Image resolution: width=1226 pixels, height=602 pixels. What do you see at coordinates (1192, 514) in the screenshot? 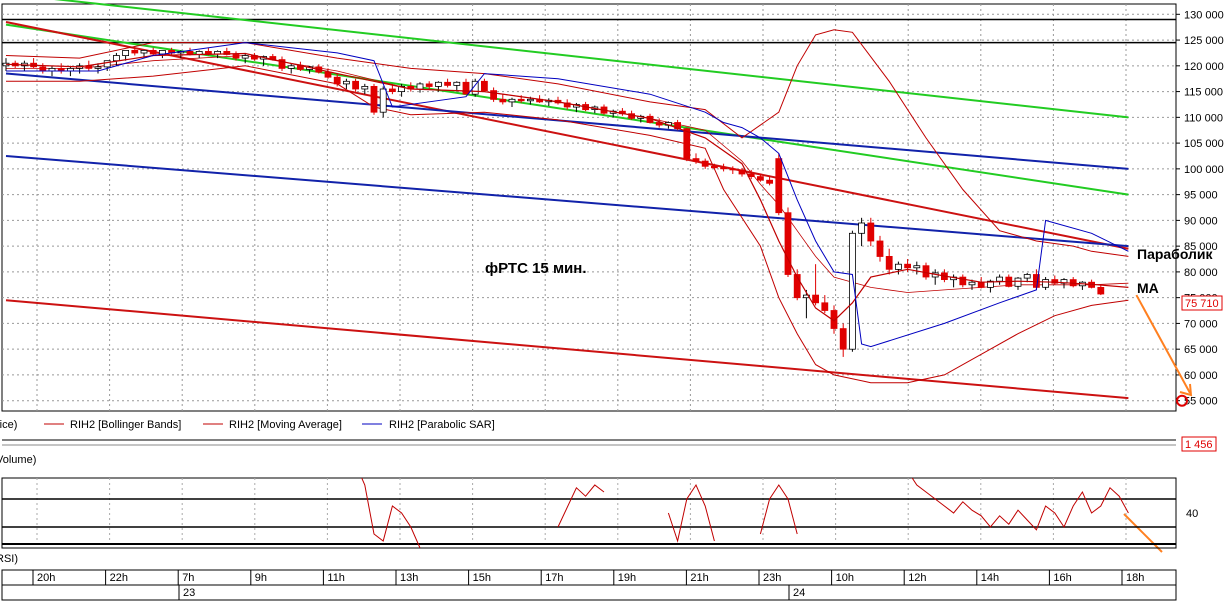
I see `rsi-tick-label: 40` at bounding box center [1192, 514].